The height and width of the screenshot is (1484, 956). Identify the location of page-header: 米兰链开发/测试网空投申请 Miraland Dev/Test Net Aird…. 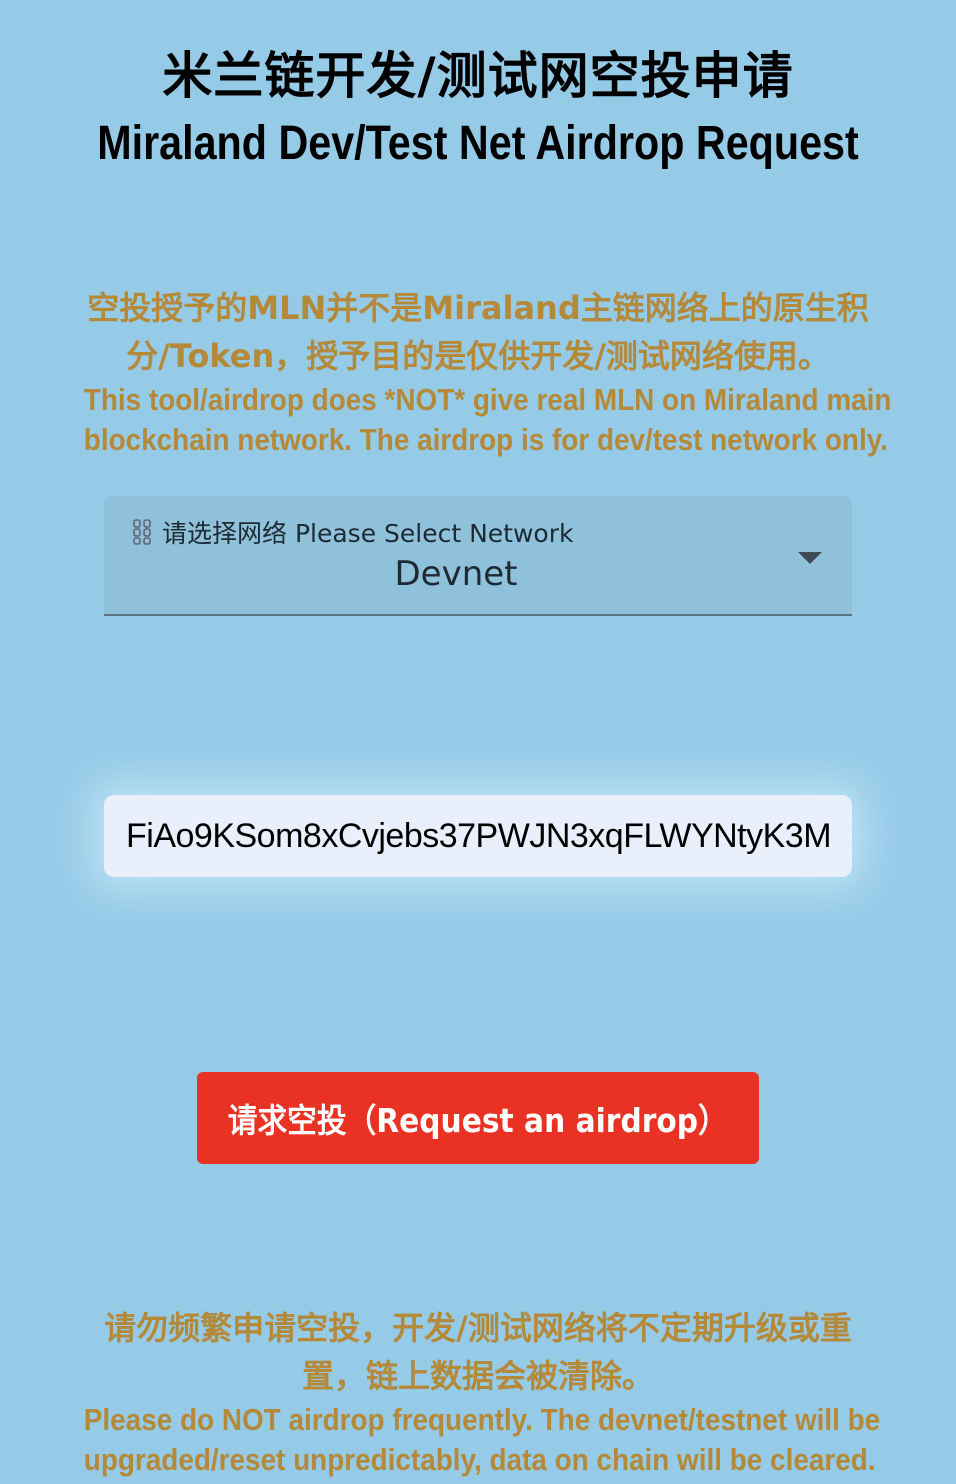
(478, 108).